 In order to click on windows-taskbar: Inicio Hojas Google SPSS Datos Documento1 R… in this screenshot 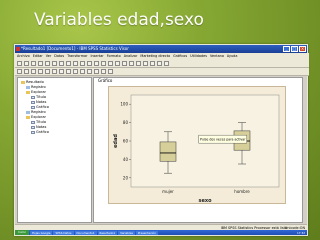, I will do `click(161, 232)`.